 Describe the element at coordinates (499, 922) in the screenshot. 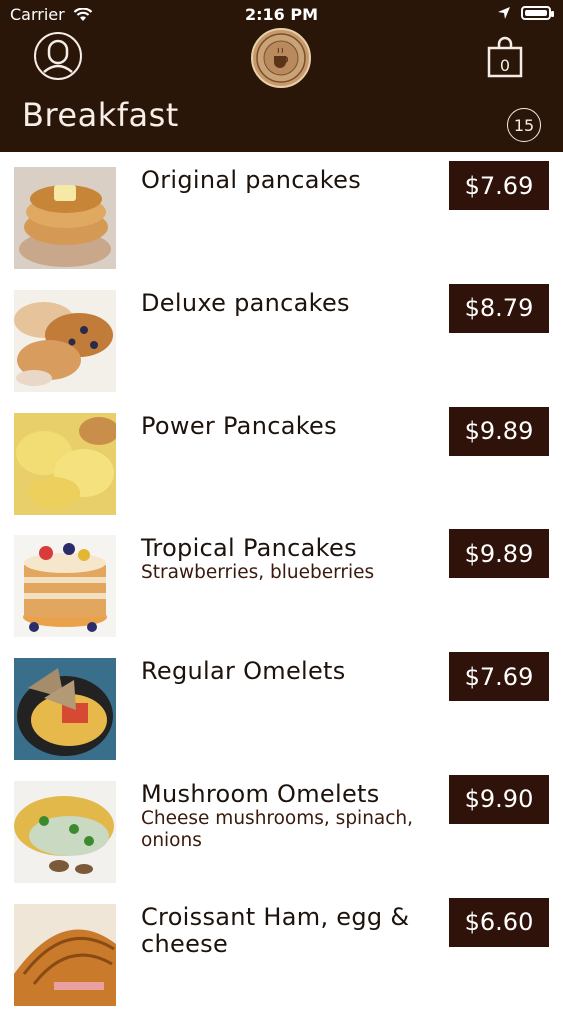

I see `price-button: $6.60` at that location.